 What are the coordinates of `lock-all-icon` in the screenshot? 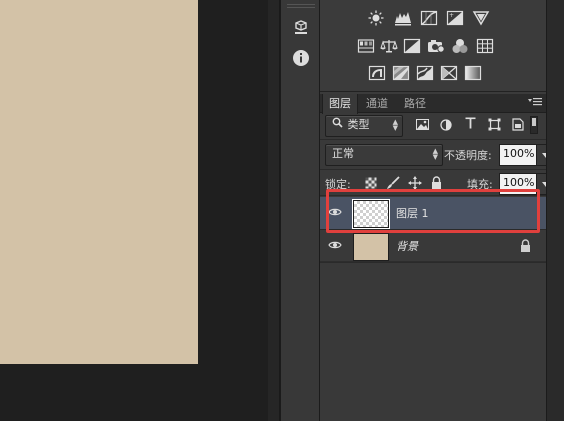 It's located at (437, 183).